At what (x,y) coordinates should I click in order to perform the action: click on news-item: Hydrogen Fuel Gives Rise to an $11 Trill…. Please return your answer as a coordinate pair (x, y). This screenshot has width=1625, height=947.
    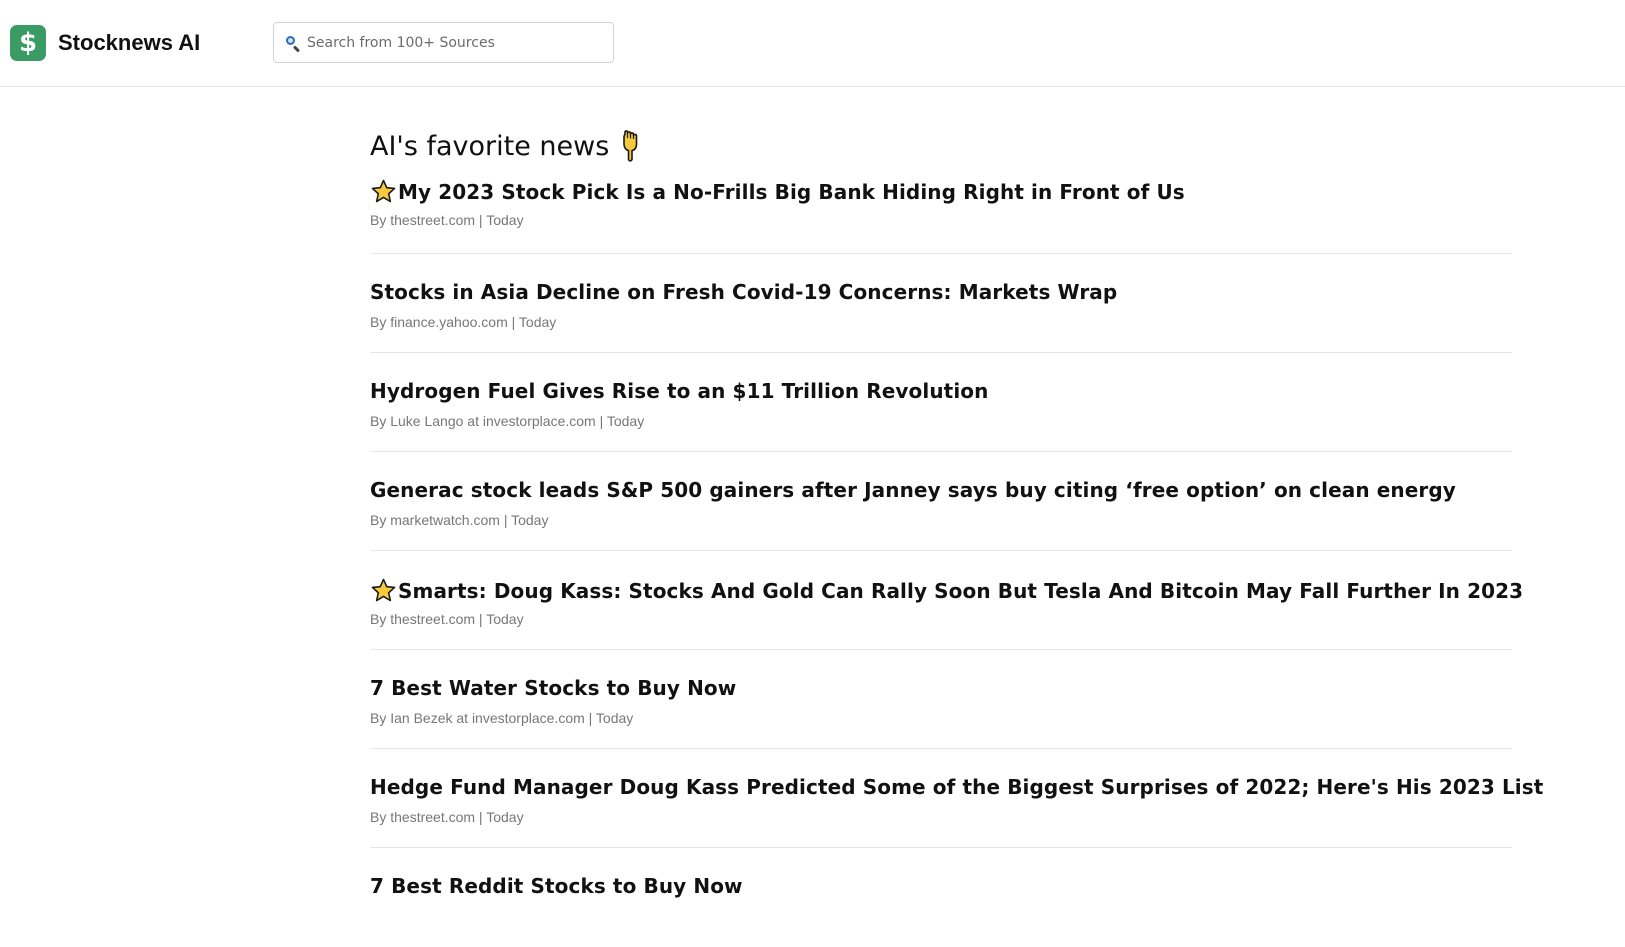
    Looking at the image, I should click on (941, 402).